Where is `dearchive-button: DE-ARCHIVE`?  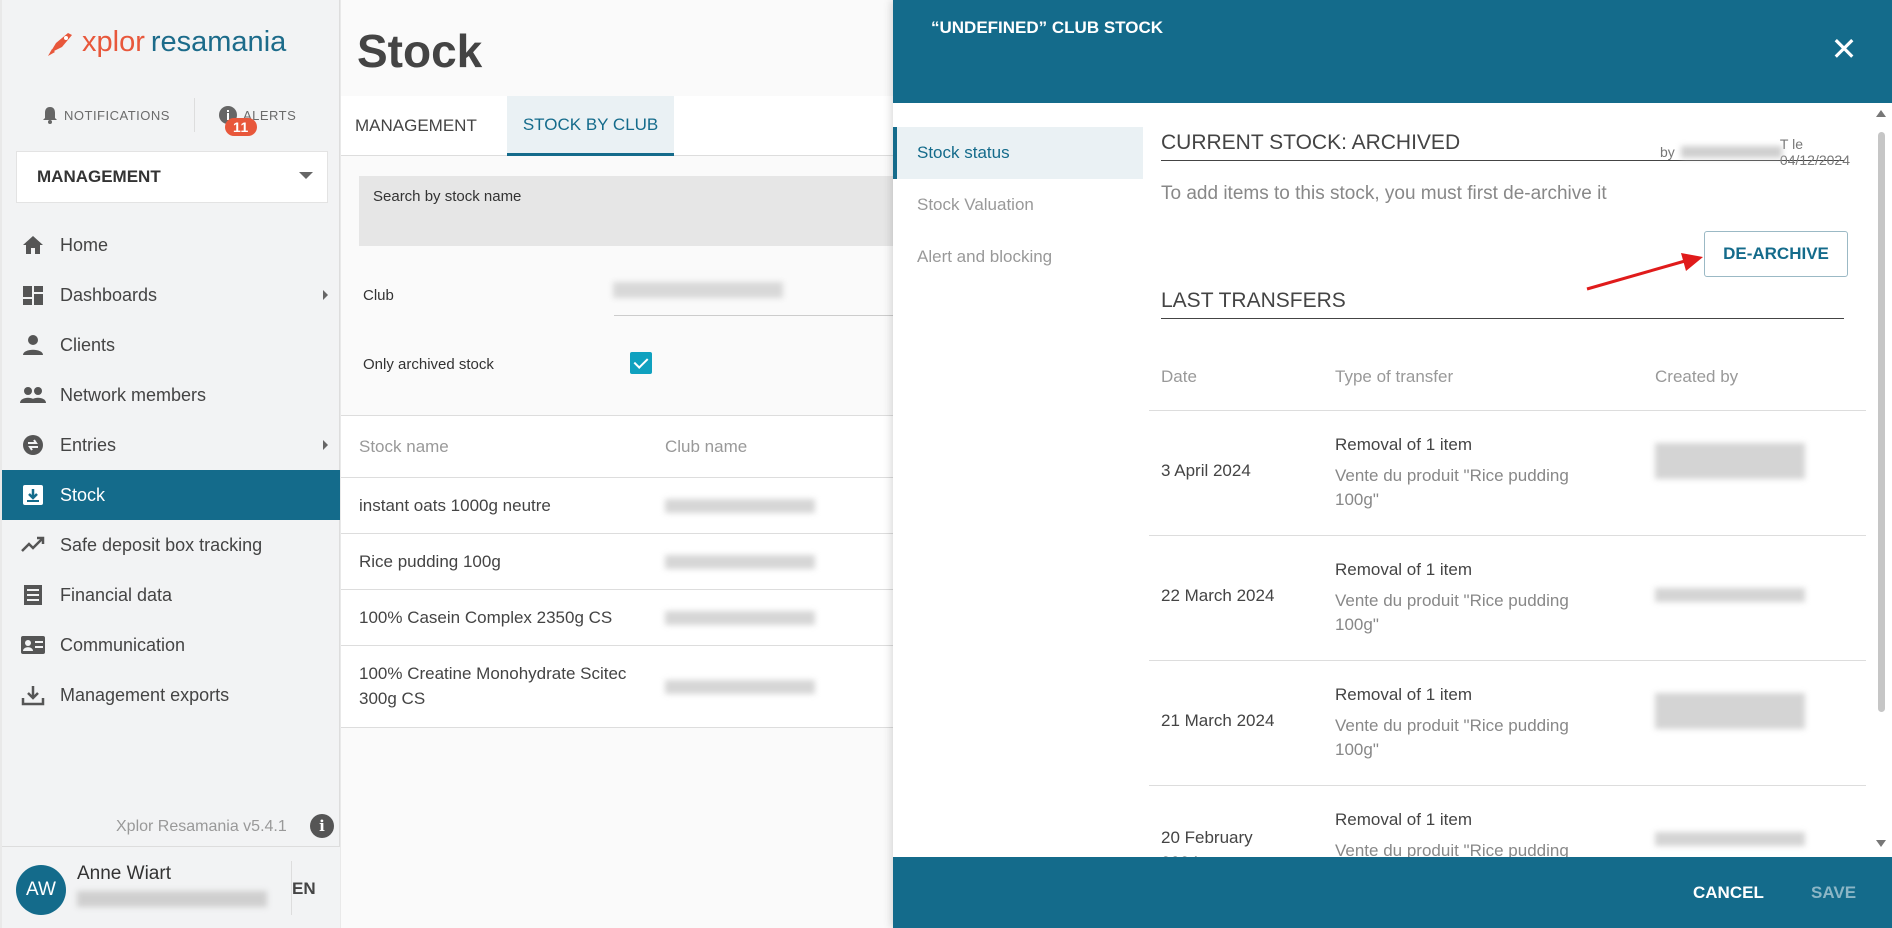 dearchive-button: DE-ARCHIVE is located at coordinates (1776, 254).